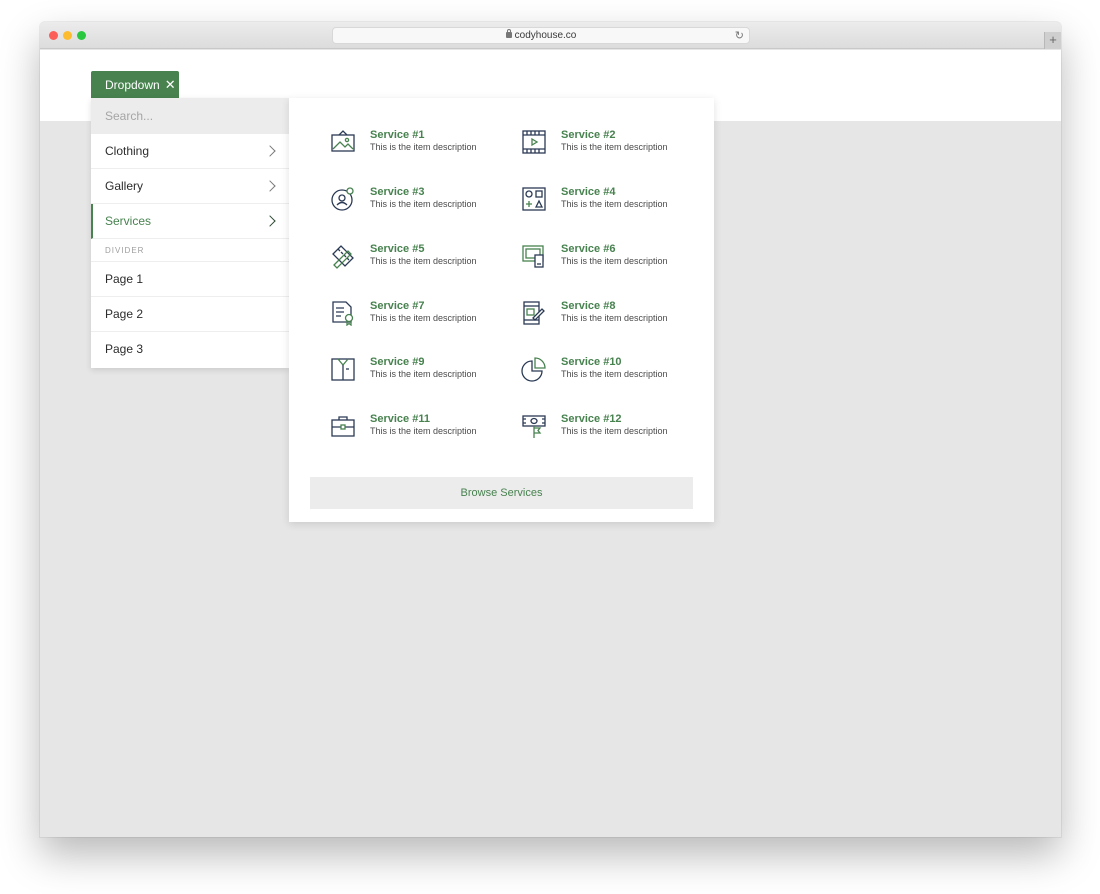  I want to click on shirt-box-icon, so click(343, 369).